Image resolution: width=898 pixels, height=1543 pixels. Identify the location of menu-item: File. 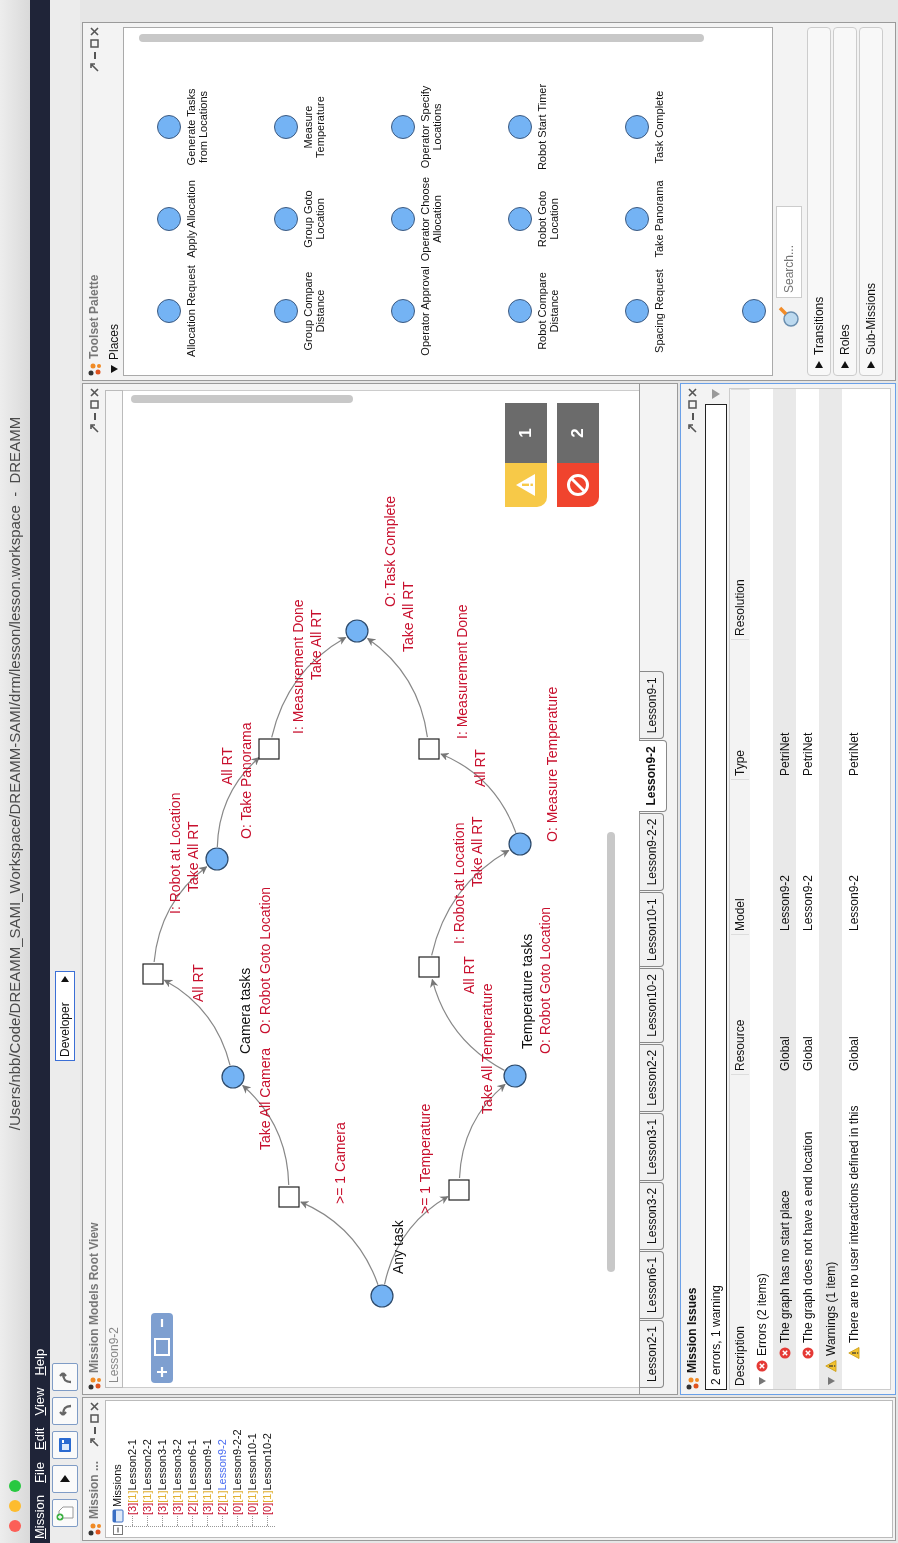
(40, 1472).